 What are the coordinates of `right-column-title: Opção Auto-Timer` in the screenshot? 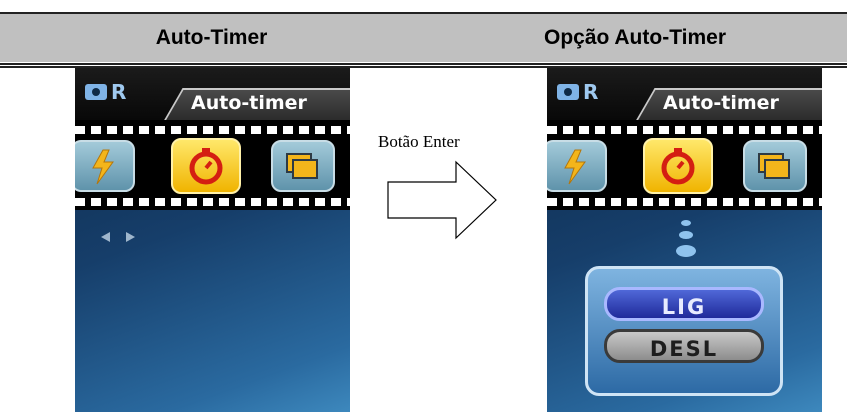 It's located at (635, 37).